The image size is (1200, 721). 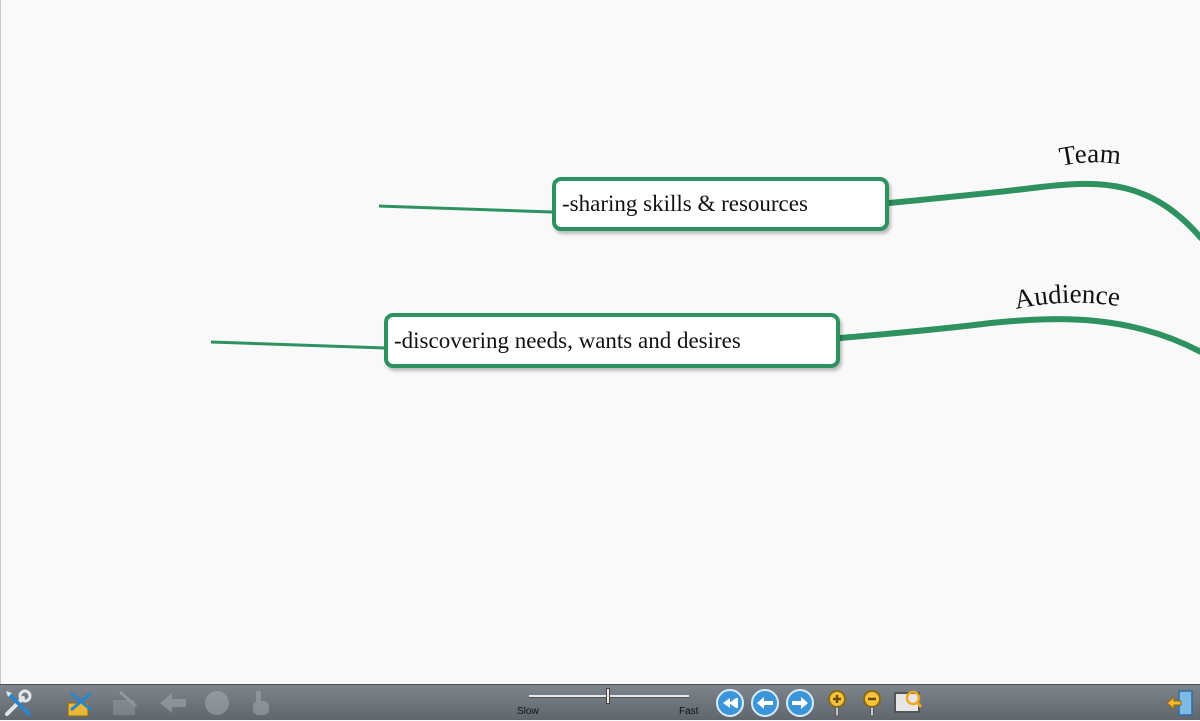 I want to click on topic-node-sharing: -sharing skills & resources, so click(x=720, y=204).